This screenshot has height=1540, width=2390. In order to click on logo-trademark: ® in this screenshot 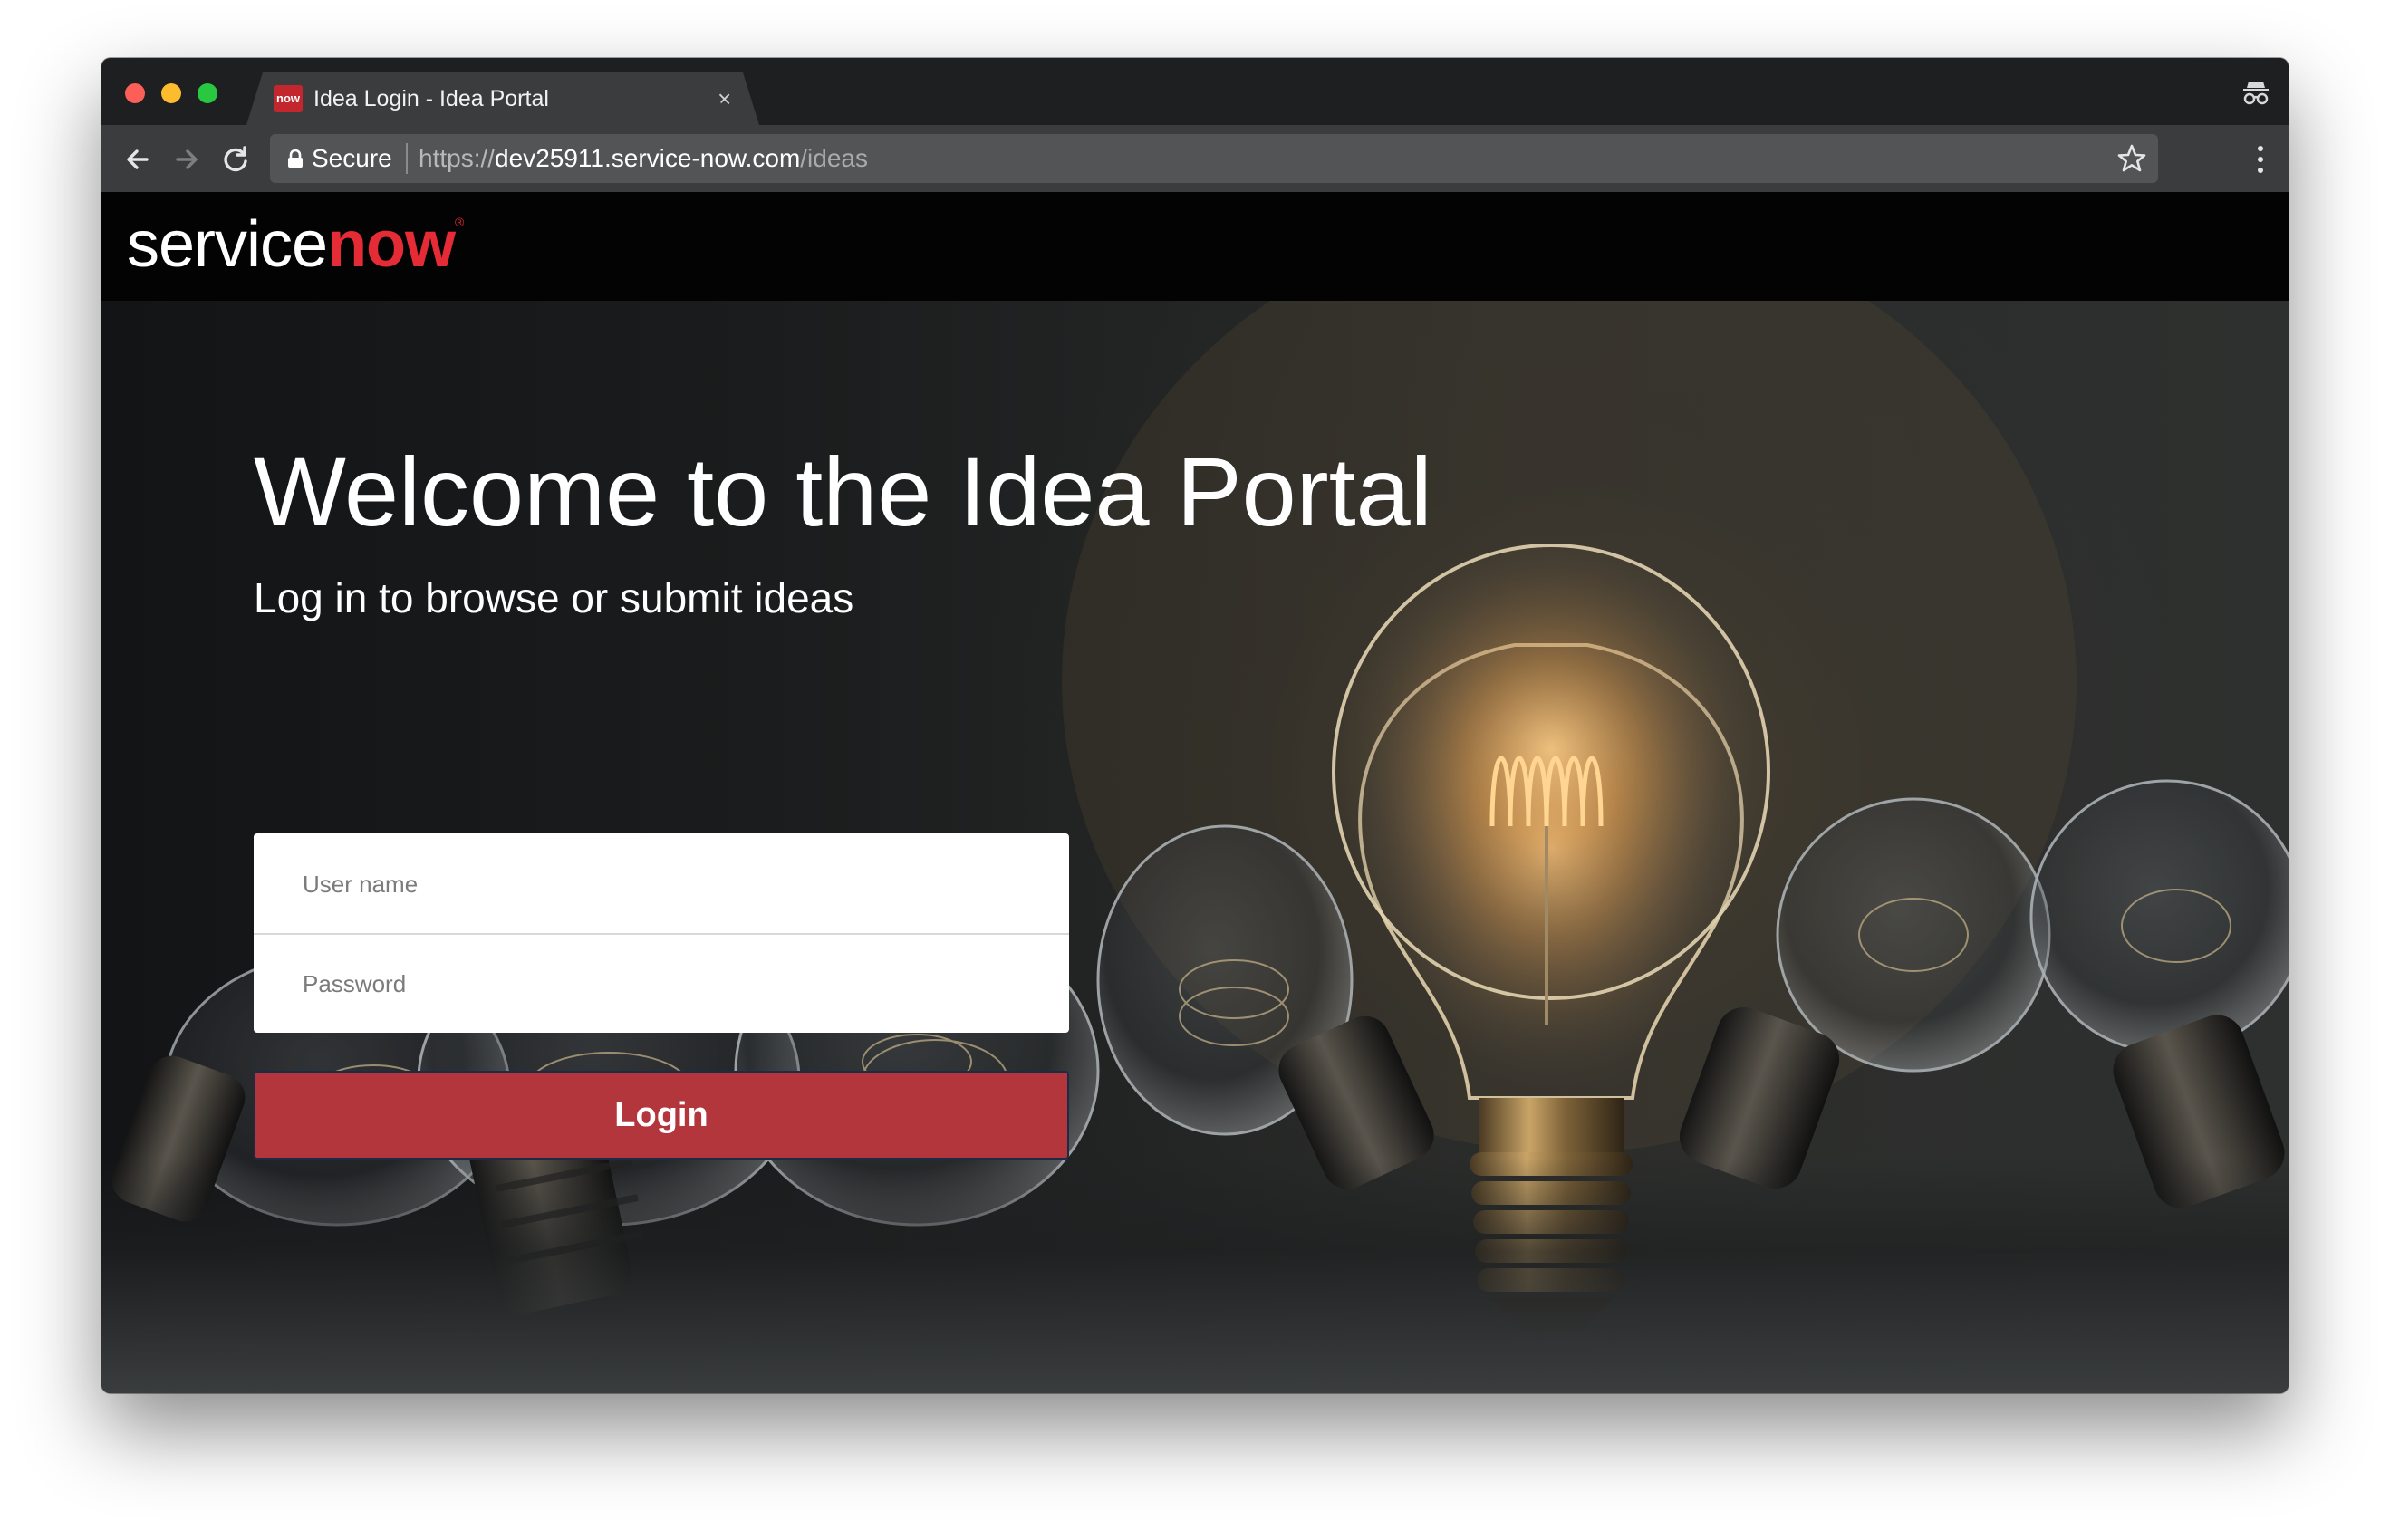, I will do `click(460, 222)`.